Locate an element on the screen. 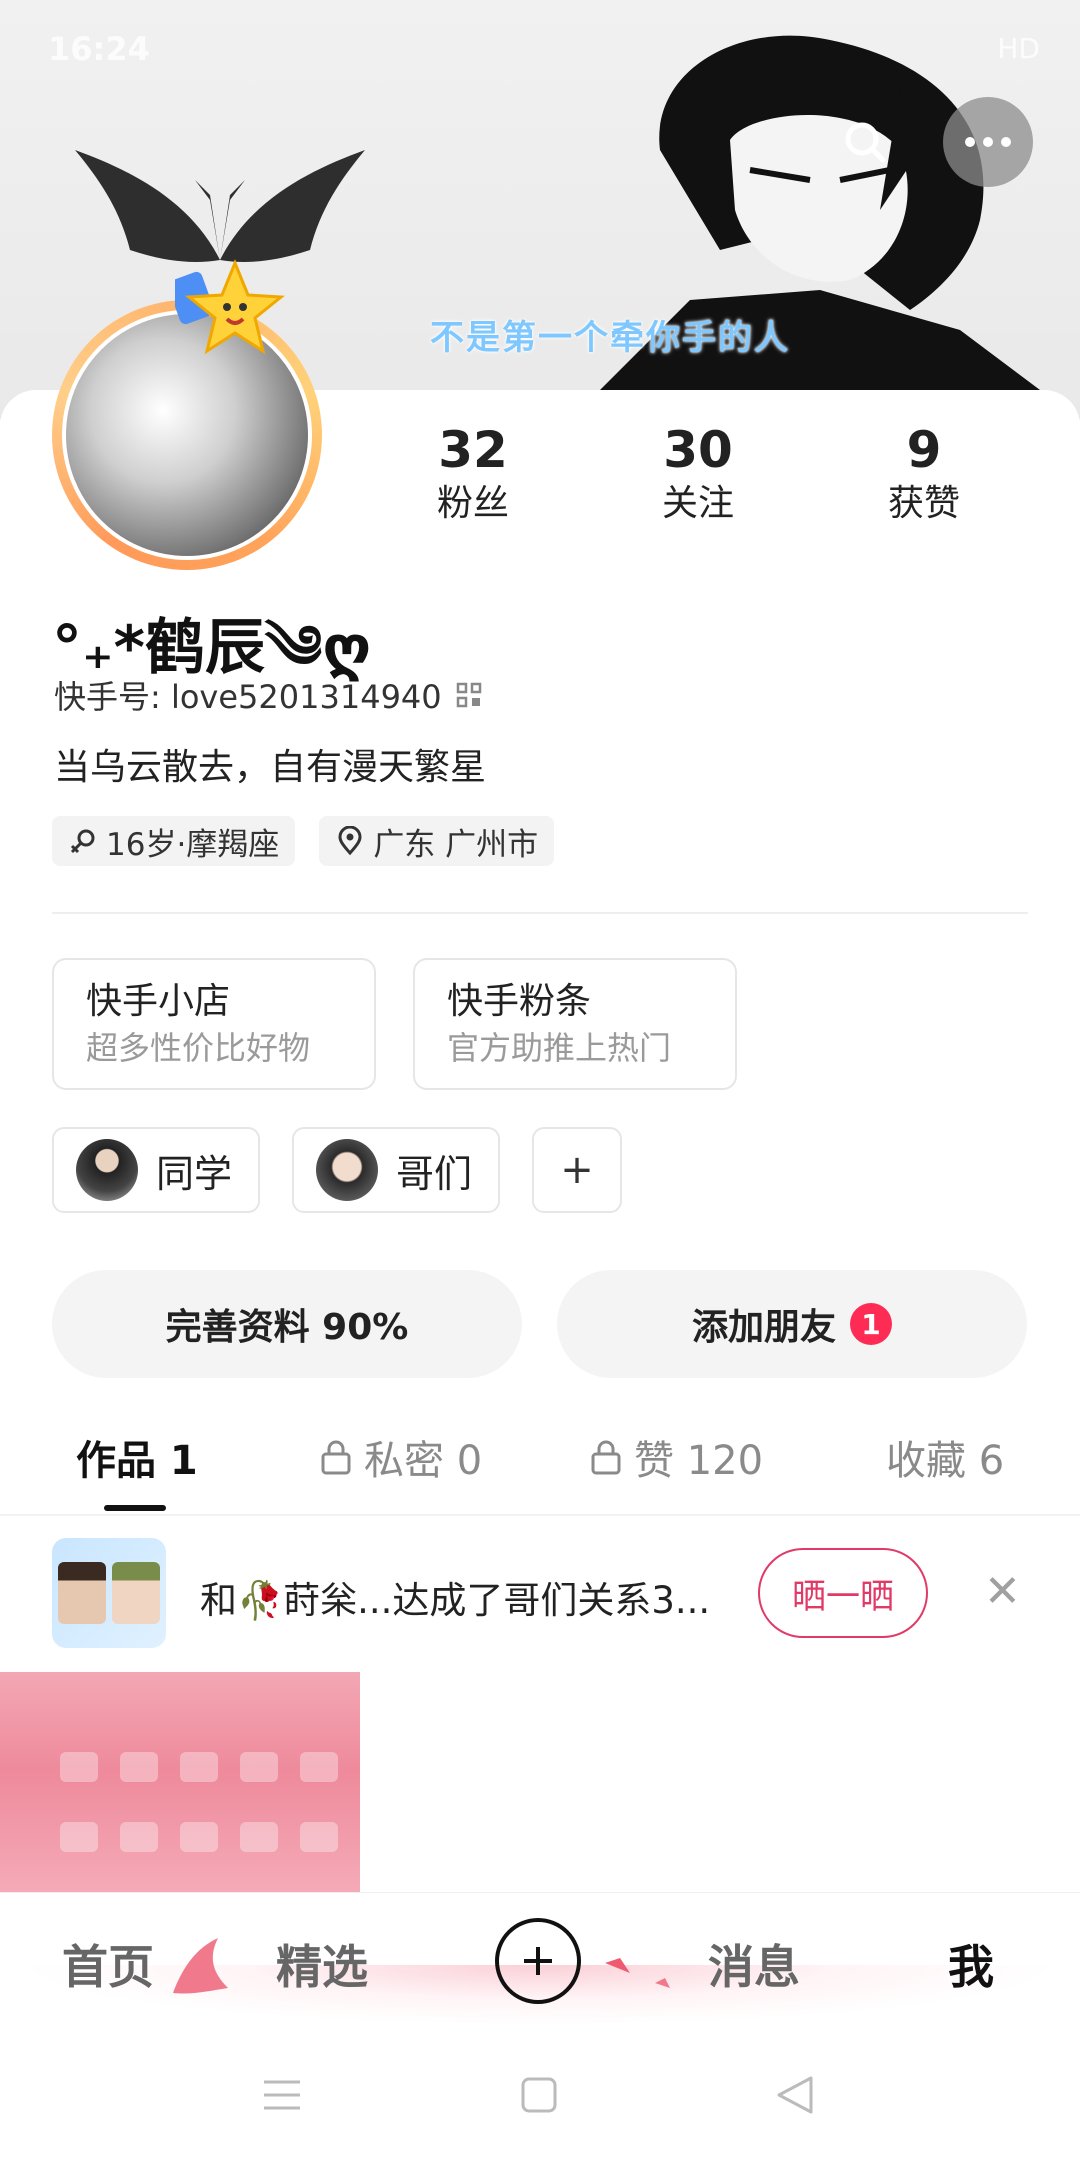 The image size is (1080, 2160). tabs-divider is located at coordinates (540, 1515).